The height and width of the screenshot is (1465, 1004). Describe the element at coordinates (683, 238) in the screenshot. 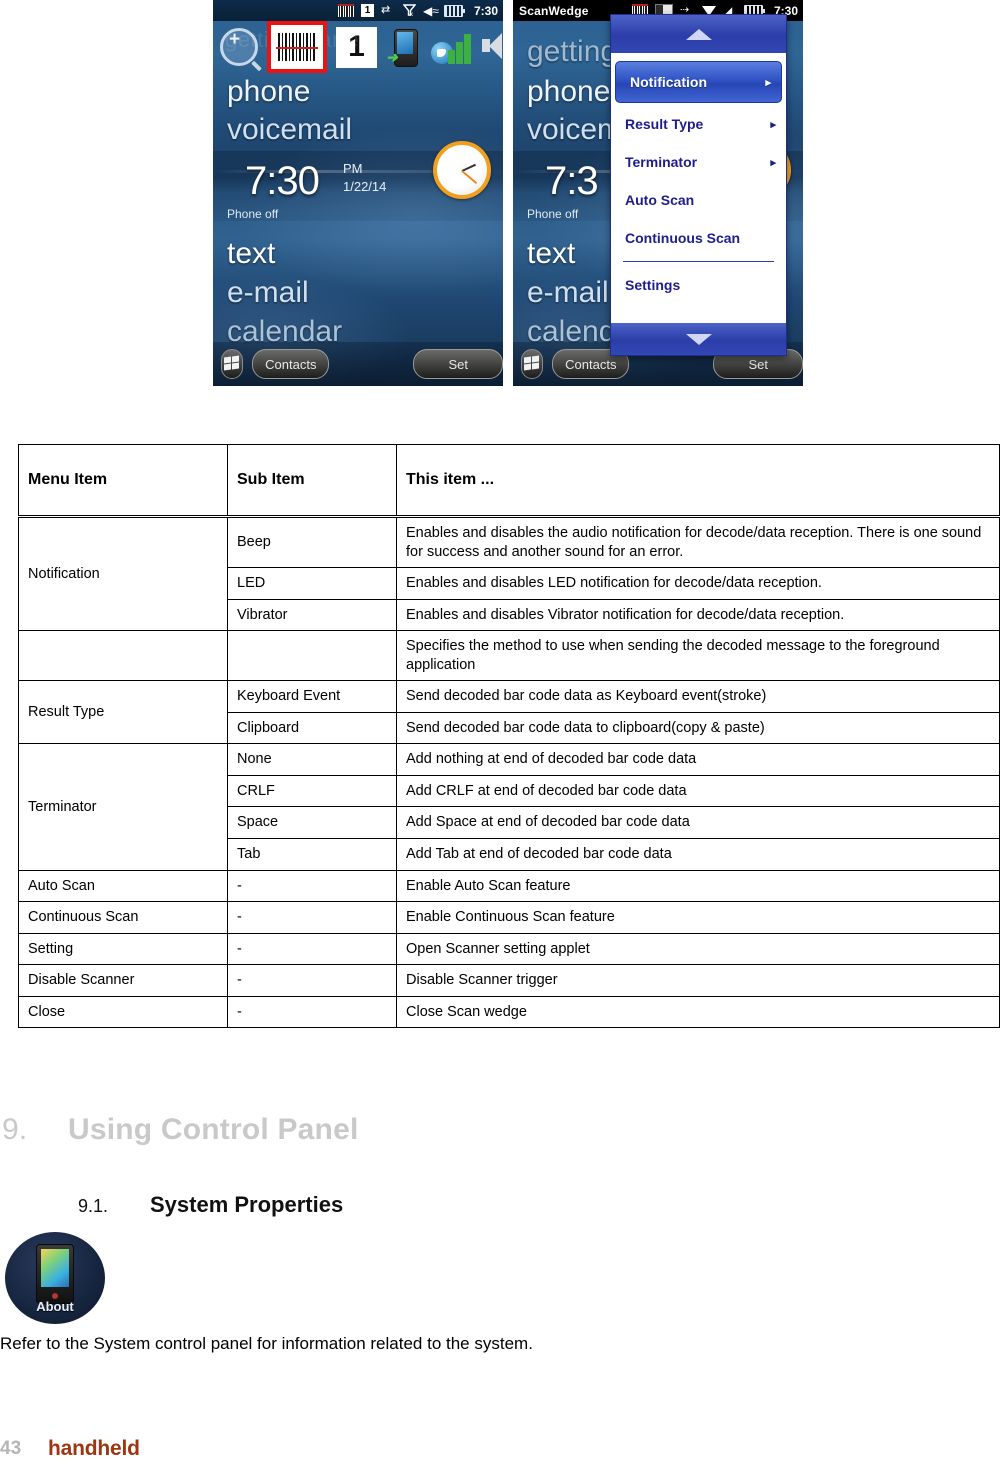

I see `menu-item-label: Continuous Scan` at that location.